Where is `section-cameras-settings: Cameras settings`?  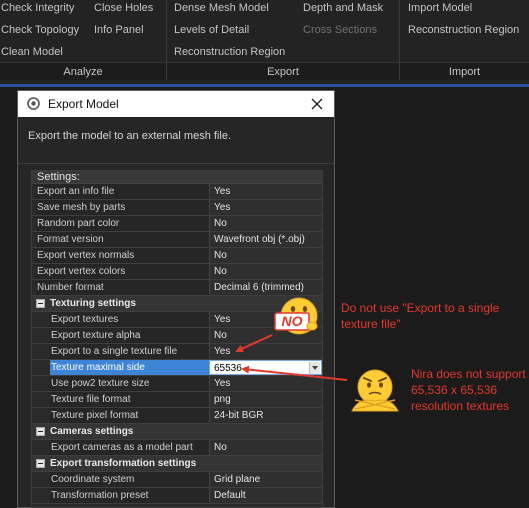 section-cameras-settings: Cameras settings is located at coordinates (177, 432).